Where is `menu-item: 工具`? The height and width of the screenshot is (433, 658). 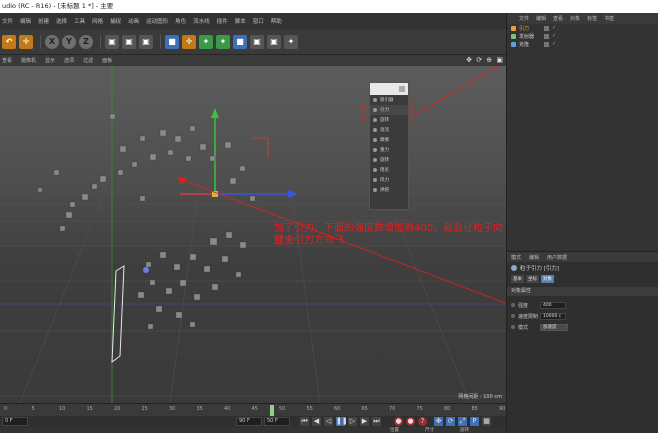
menu-item: 工具 is located at coordinates (79, 21).